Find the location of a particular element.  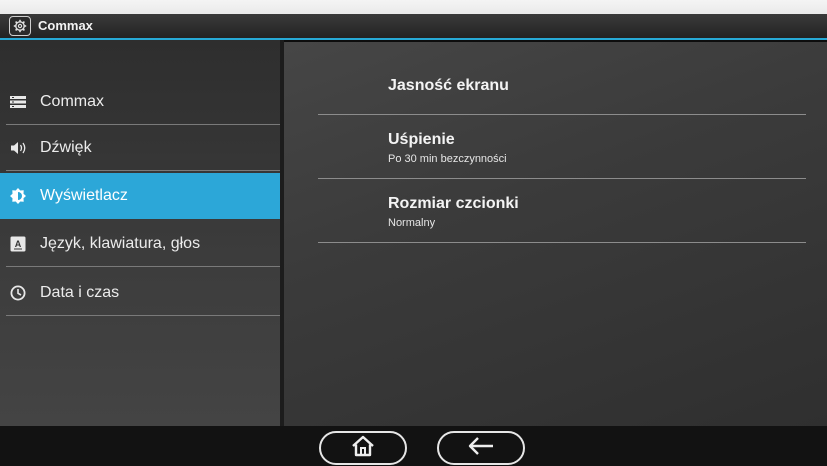

setting-font-size: Rozmiar czcionki Normalny is located at coordinates (562, 211).